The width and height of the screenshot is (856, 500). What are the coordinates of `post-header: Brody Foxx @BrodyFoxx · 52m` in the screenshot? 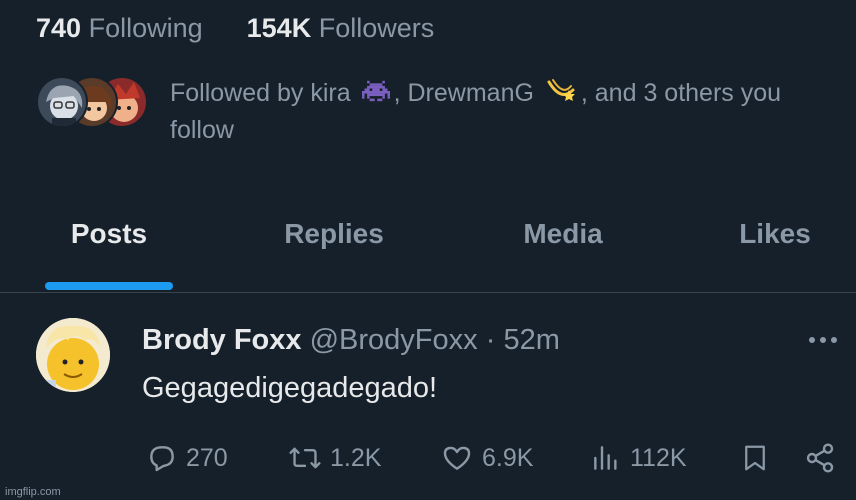 It's located at (351, 340).